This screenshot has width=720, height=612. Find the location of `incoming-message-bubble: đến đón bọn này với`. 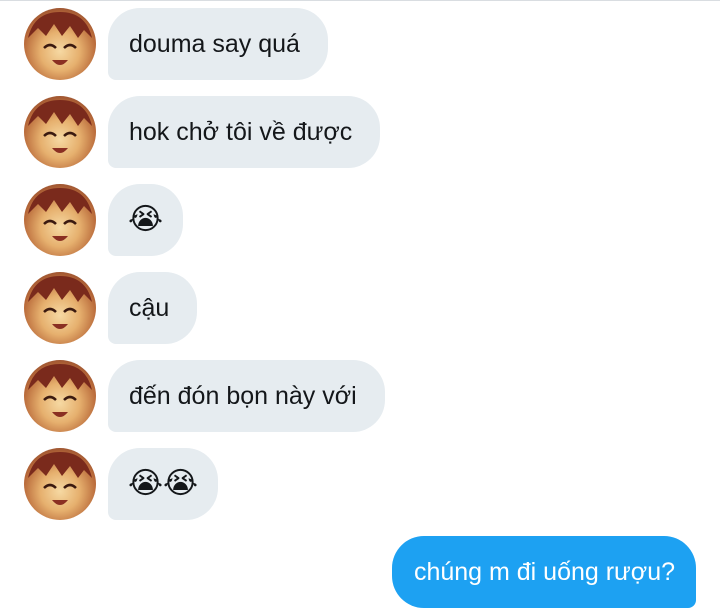

incoming-message-bubble: đến đón bọn này với is located at coordinates (246, 396).